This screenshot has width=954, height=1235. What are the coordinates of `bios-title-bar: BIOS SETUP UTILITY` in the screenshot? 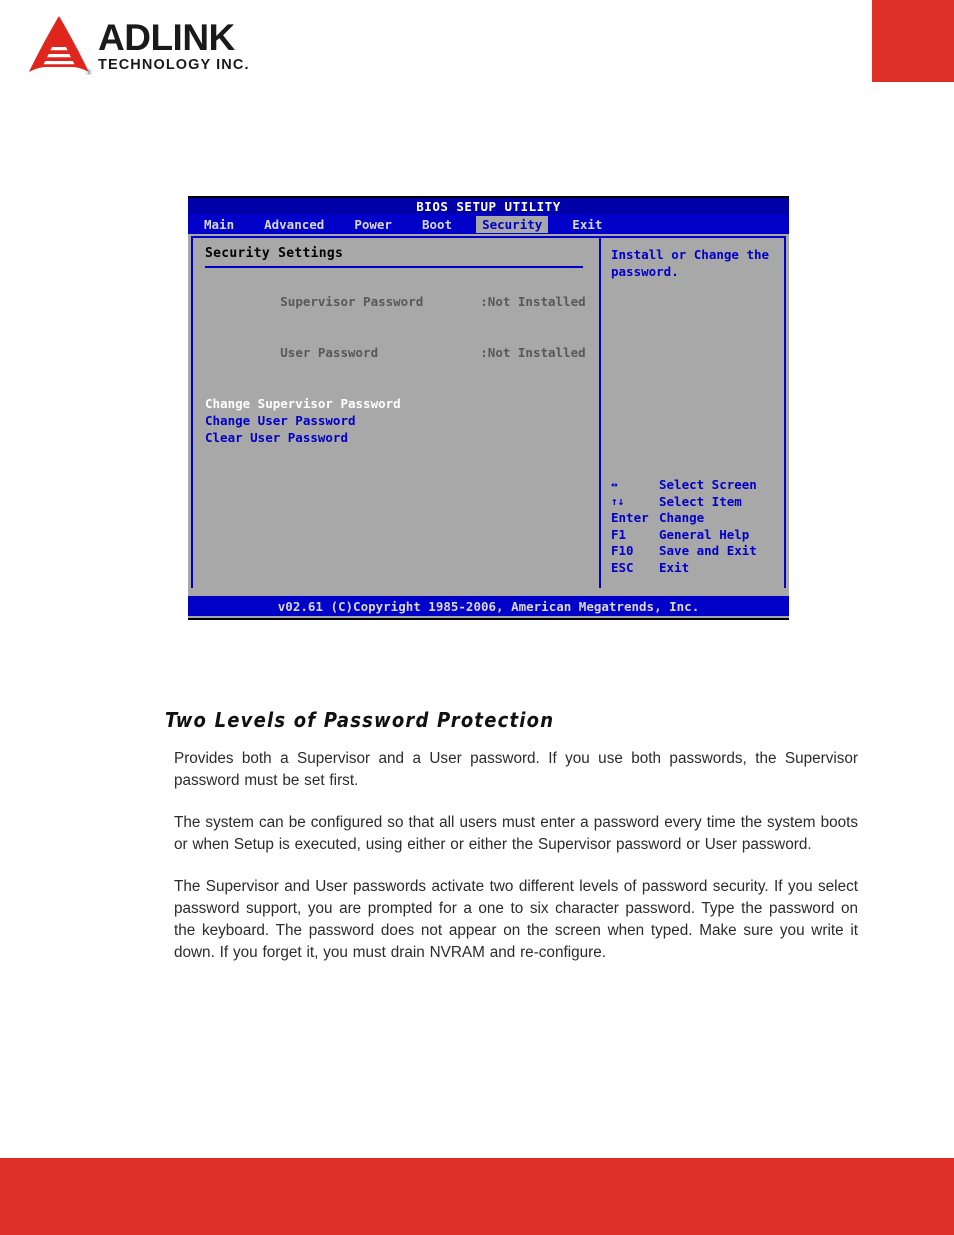 It's located at (488, 205).